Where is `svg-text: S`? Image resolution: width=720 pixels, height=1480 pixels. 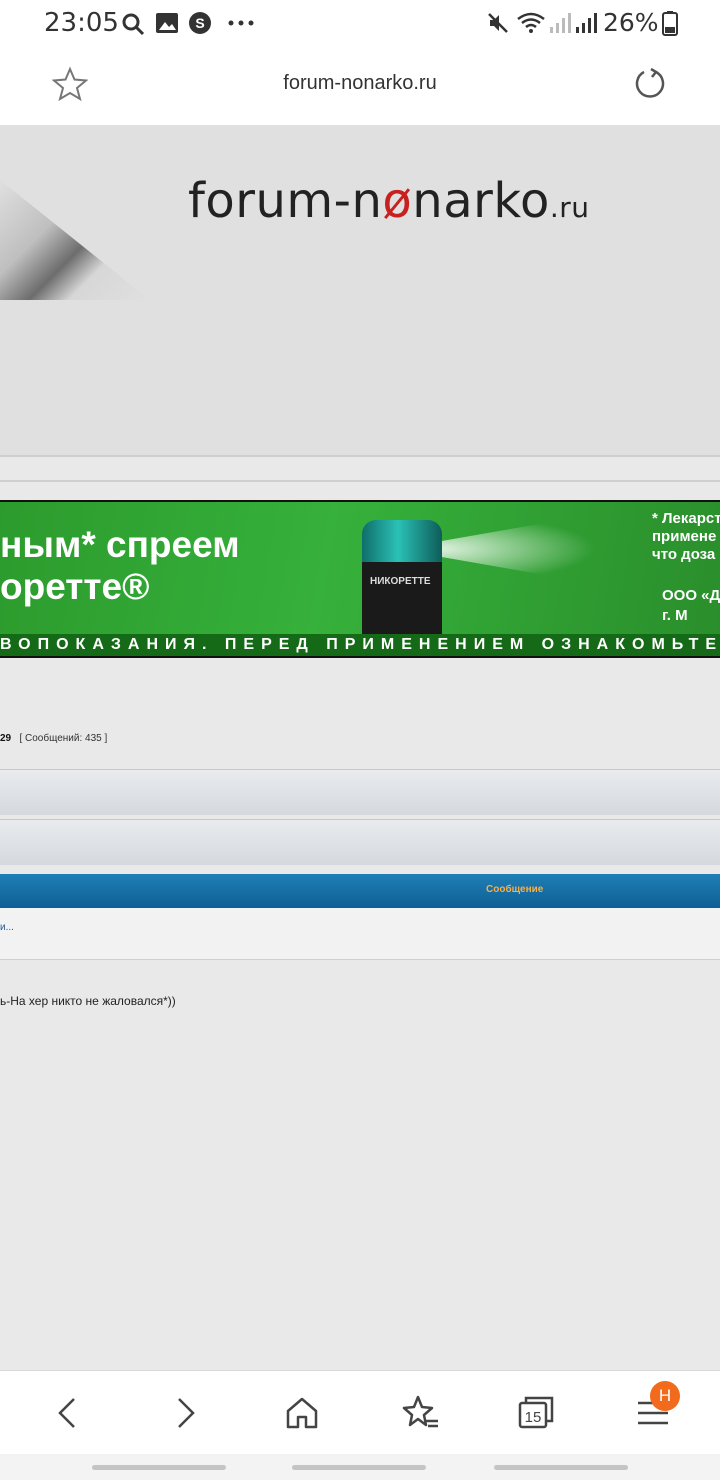
svg-text: S is located at coordinates (199, 23).